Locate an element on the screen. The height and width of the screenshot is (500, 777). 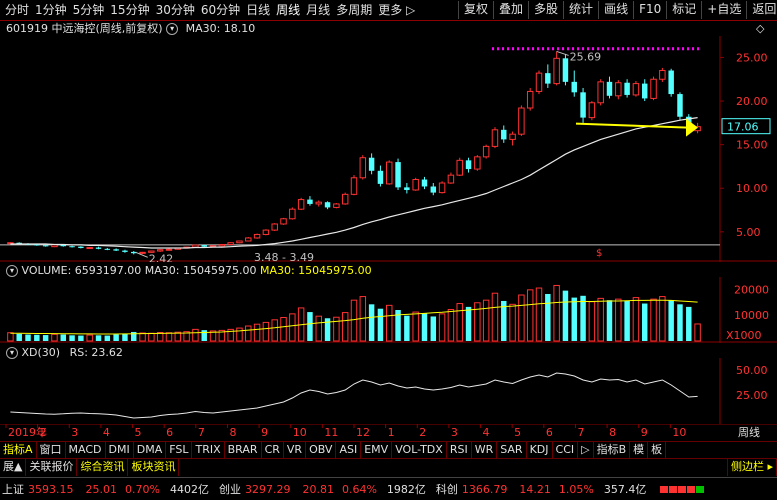
indicator-tab-5: FSL is located at coordinates (179, 450).